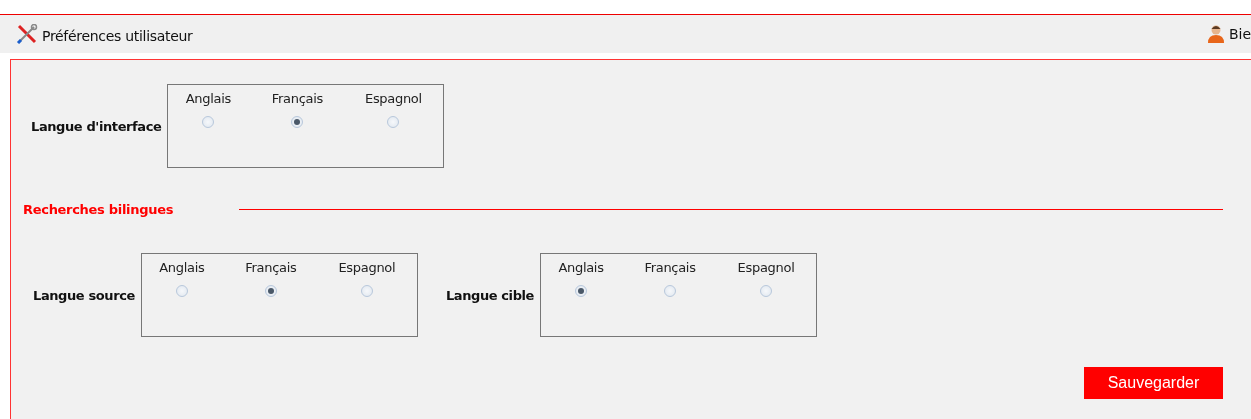 The width and height of the screenshot is (1251, 419). What do you see at coordinates (117, 36) in the screenshot?
I see `page-title: Préférences utilisateur` at bounding box center [117, 36].